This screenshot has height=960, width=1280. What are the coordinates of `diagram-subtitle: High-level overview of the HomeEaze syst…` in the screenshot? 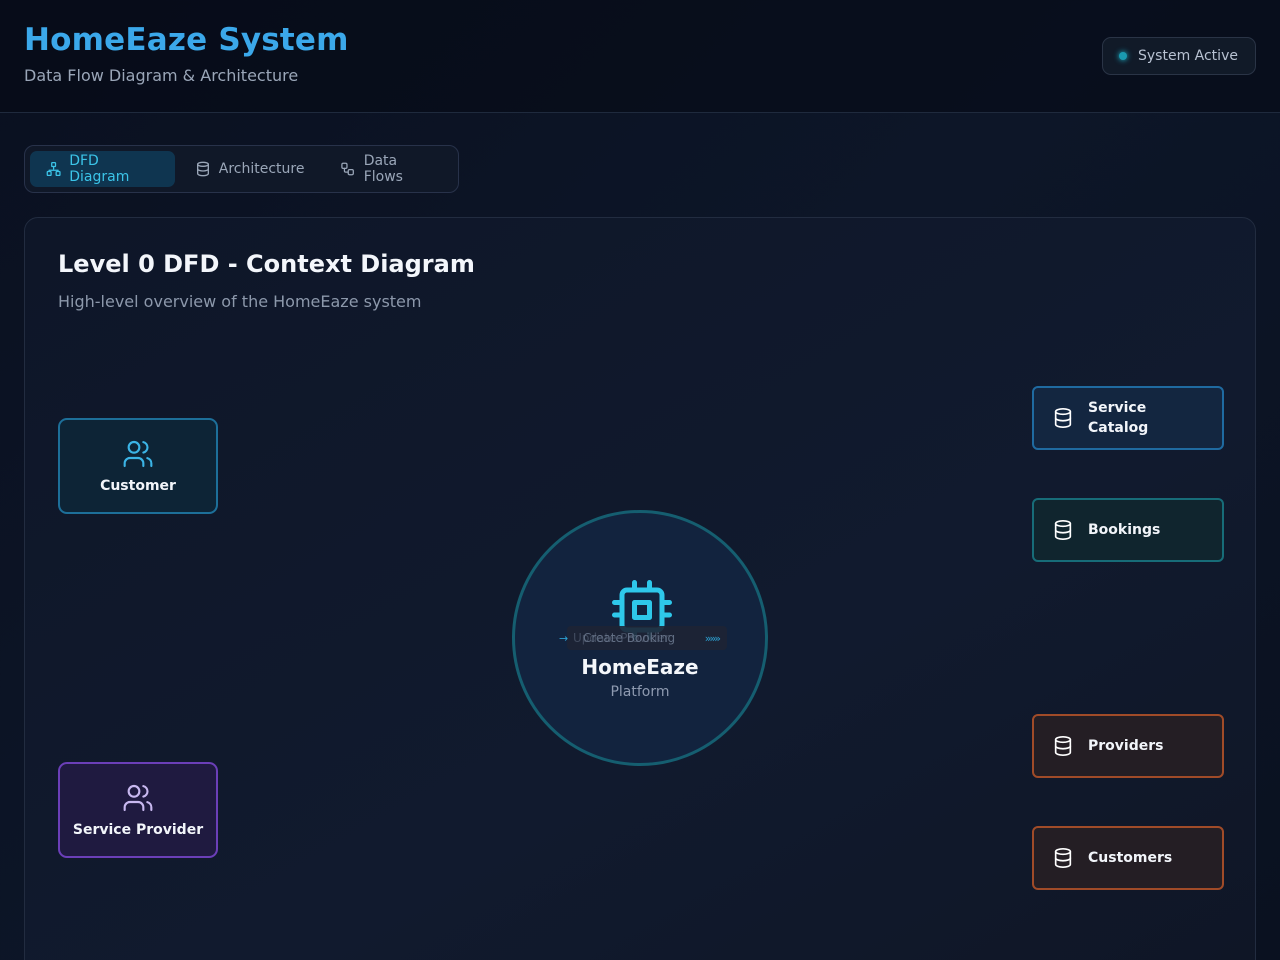 It's located at (240, 301).